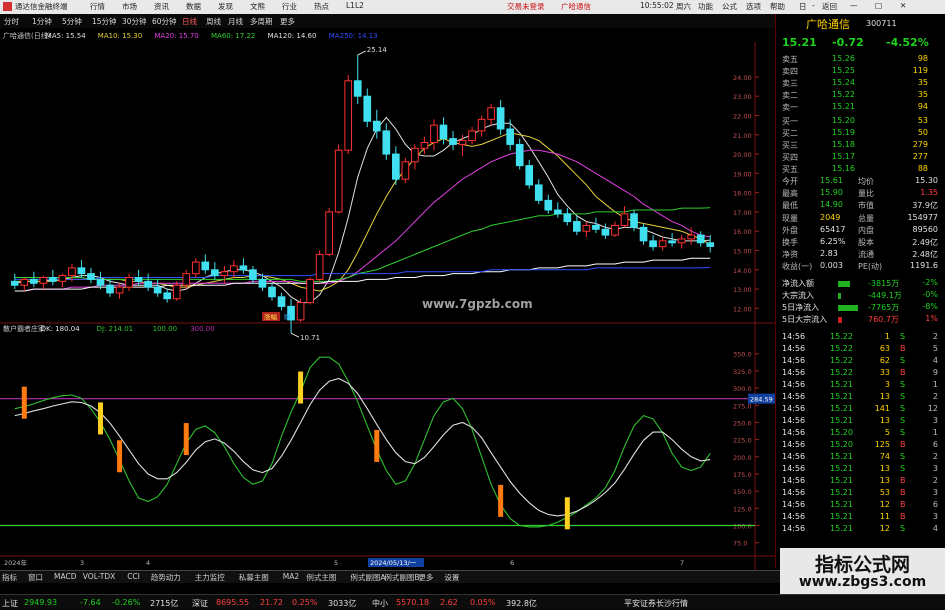  What do you see at coordinates (854, 5) in the screenshot?
I see `window-minimize-icon: —` at bounding box center [854, 5].